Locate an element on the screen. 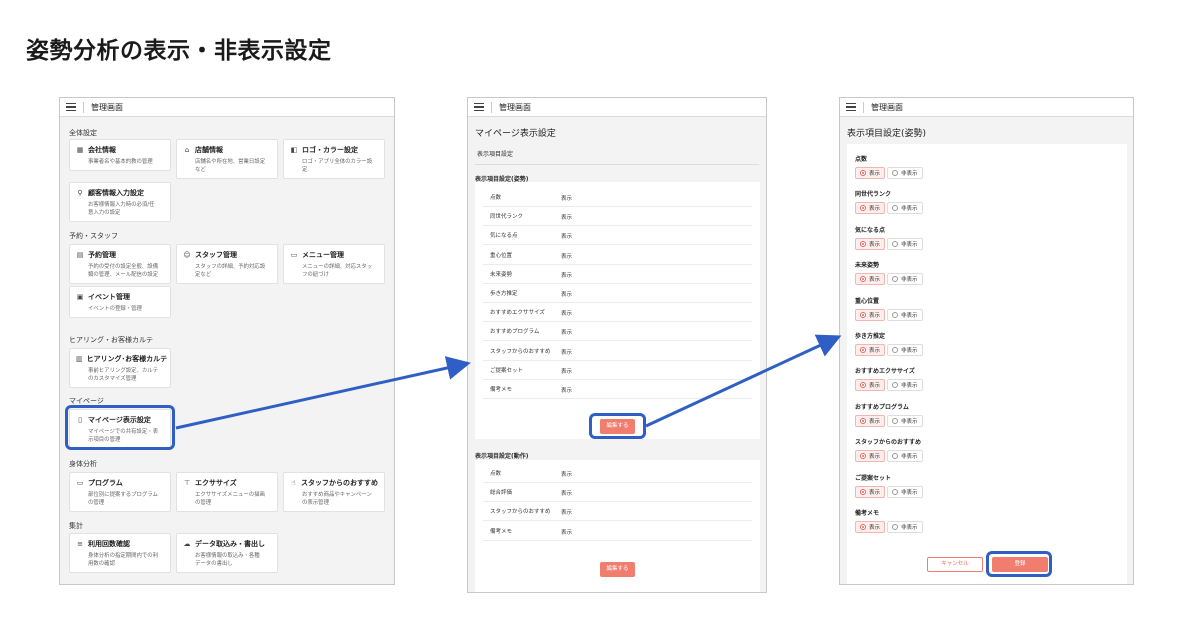 The height and width of the screenshot is (622, 1194). arrow-to-mypage-settings is located at coordinates (323, 393).